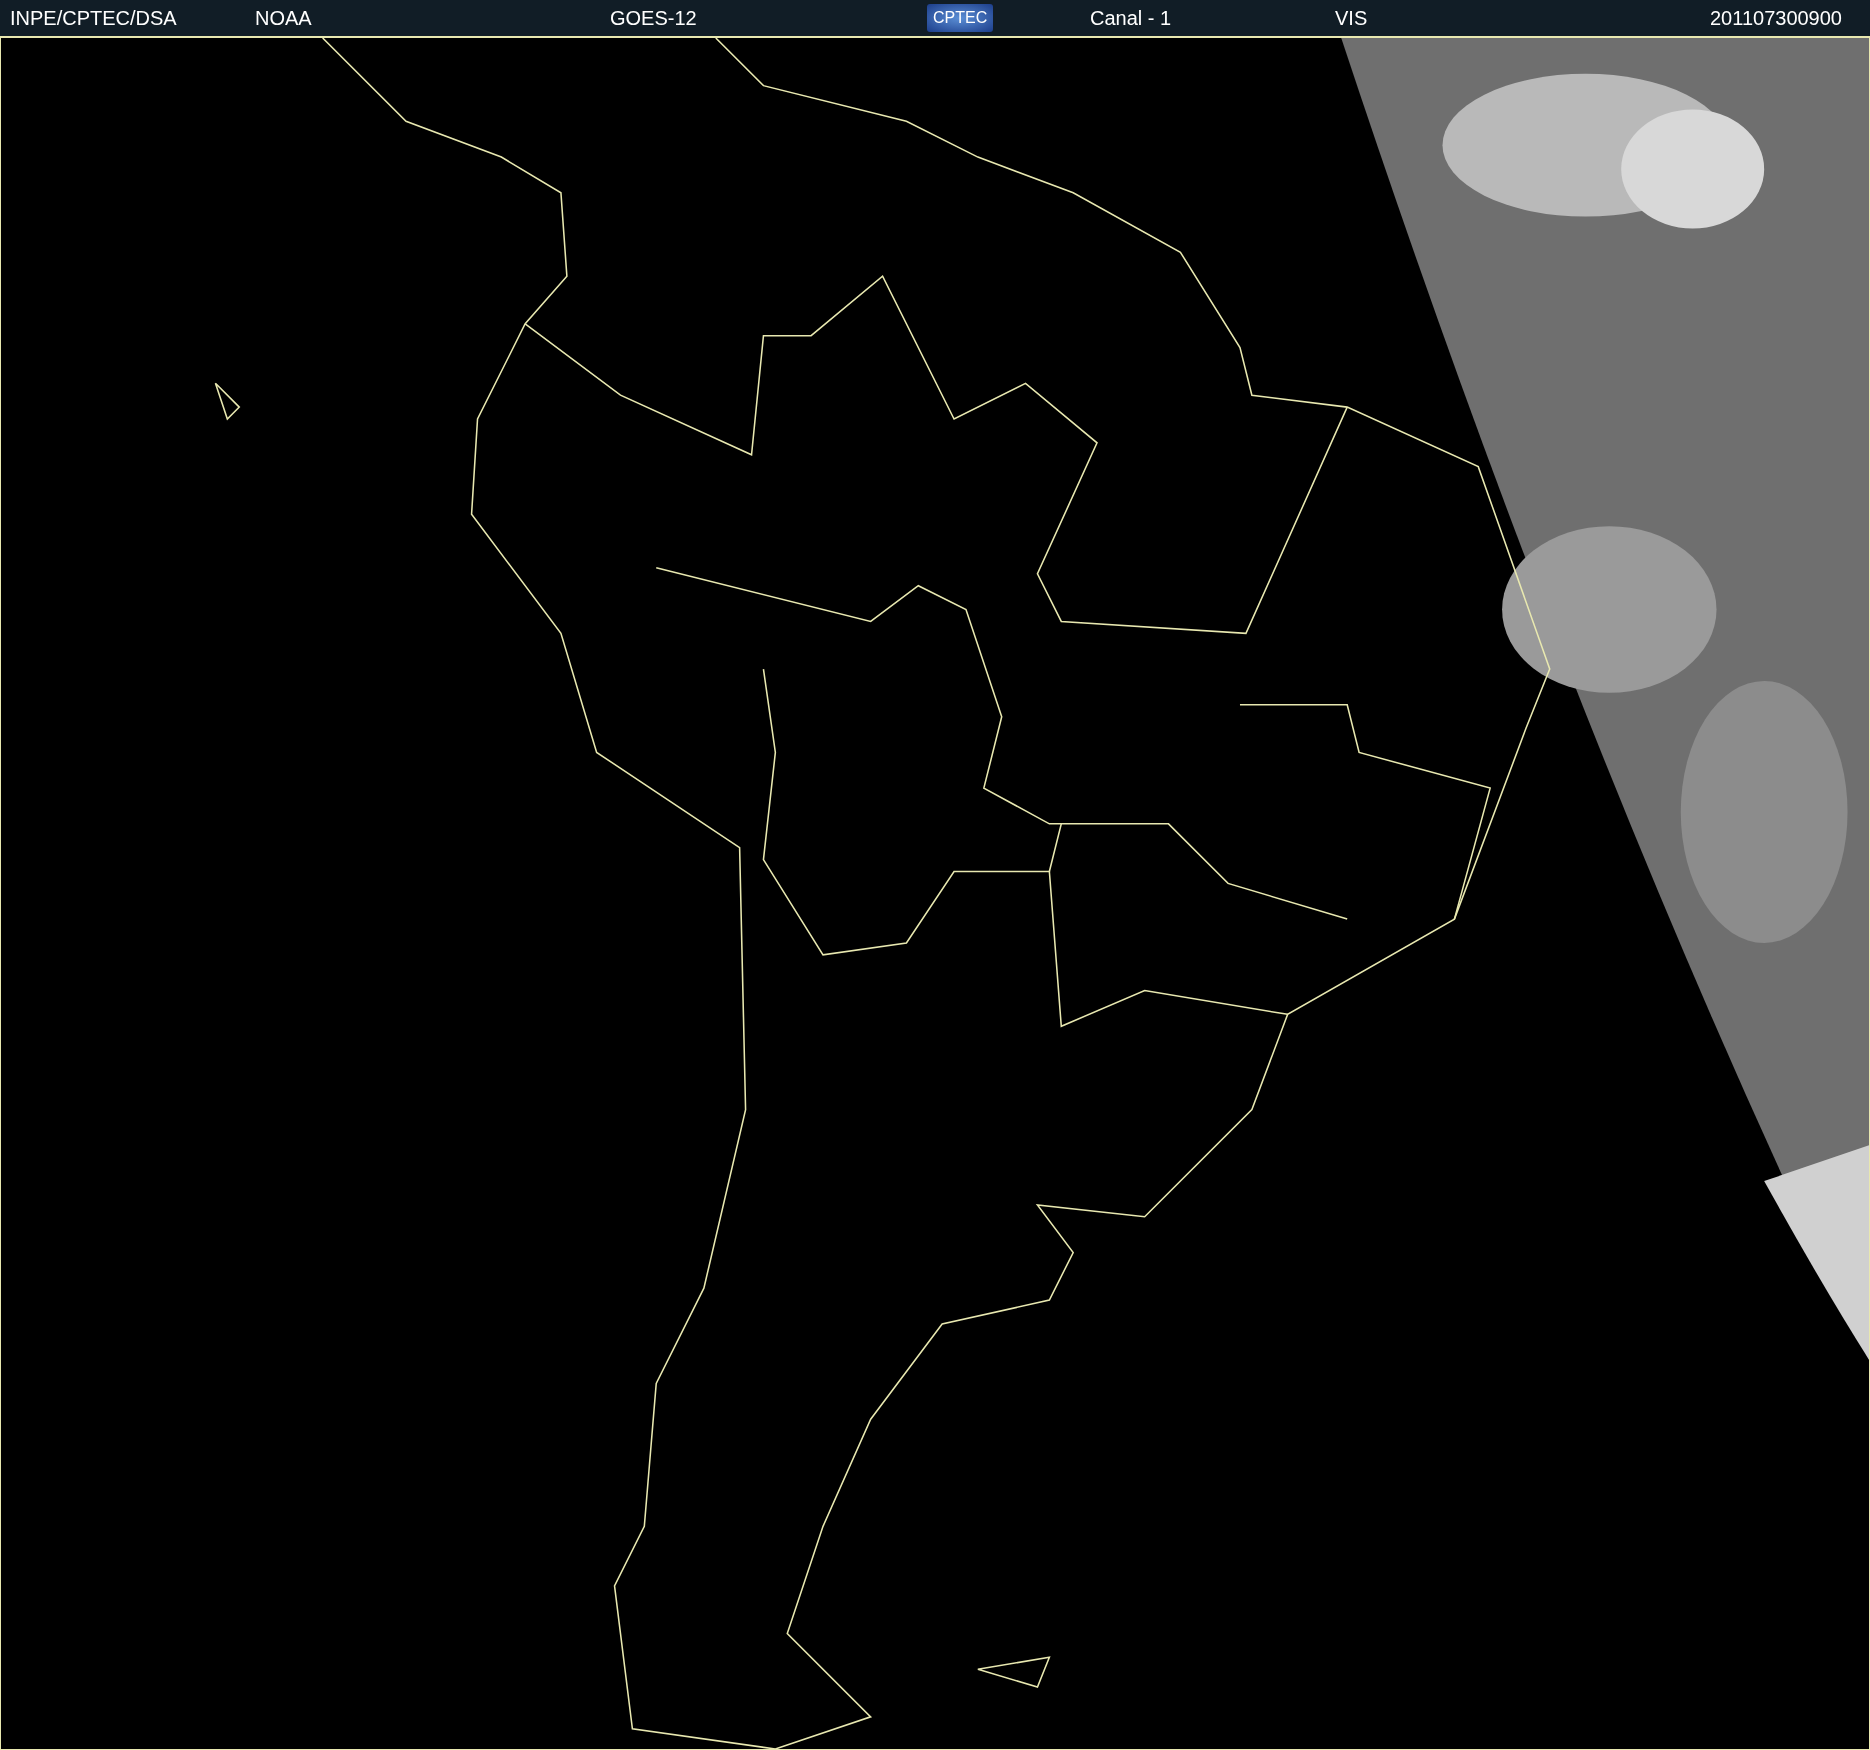  Describe the element at coordinates (653, 18) in the screenshot. I see `header-label: GOES-12` at that location.